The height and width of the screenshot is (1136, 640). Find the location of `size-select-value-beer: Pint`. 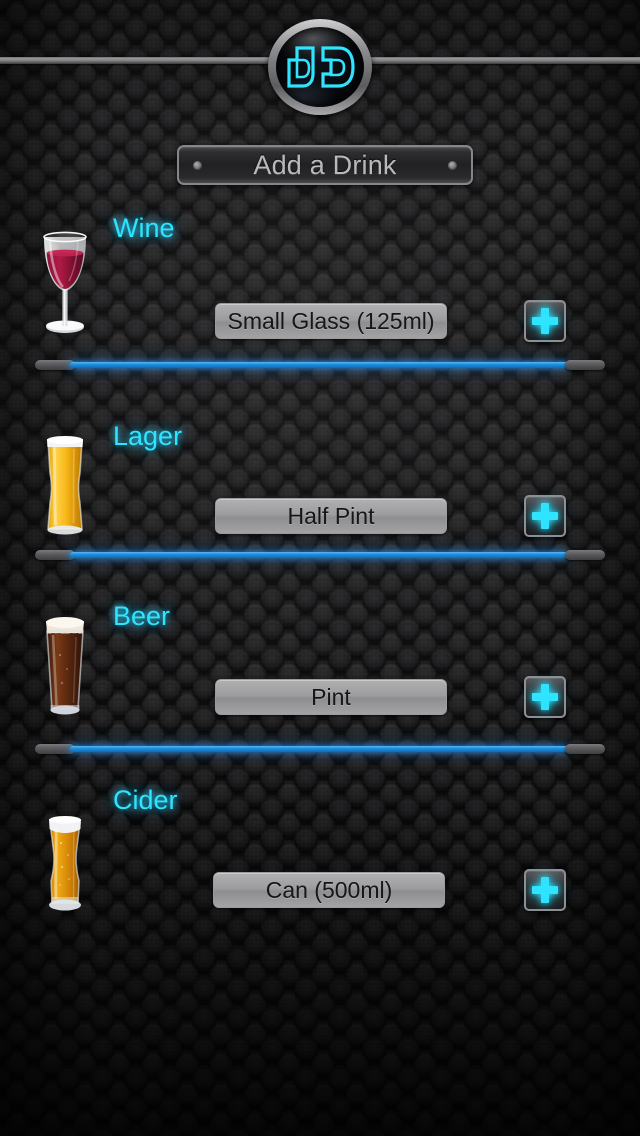

size-select-value-beer: Pint is located at coordinates (331, 696).